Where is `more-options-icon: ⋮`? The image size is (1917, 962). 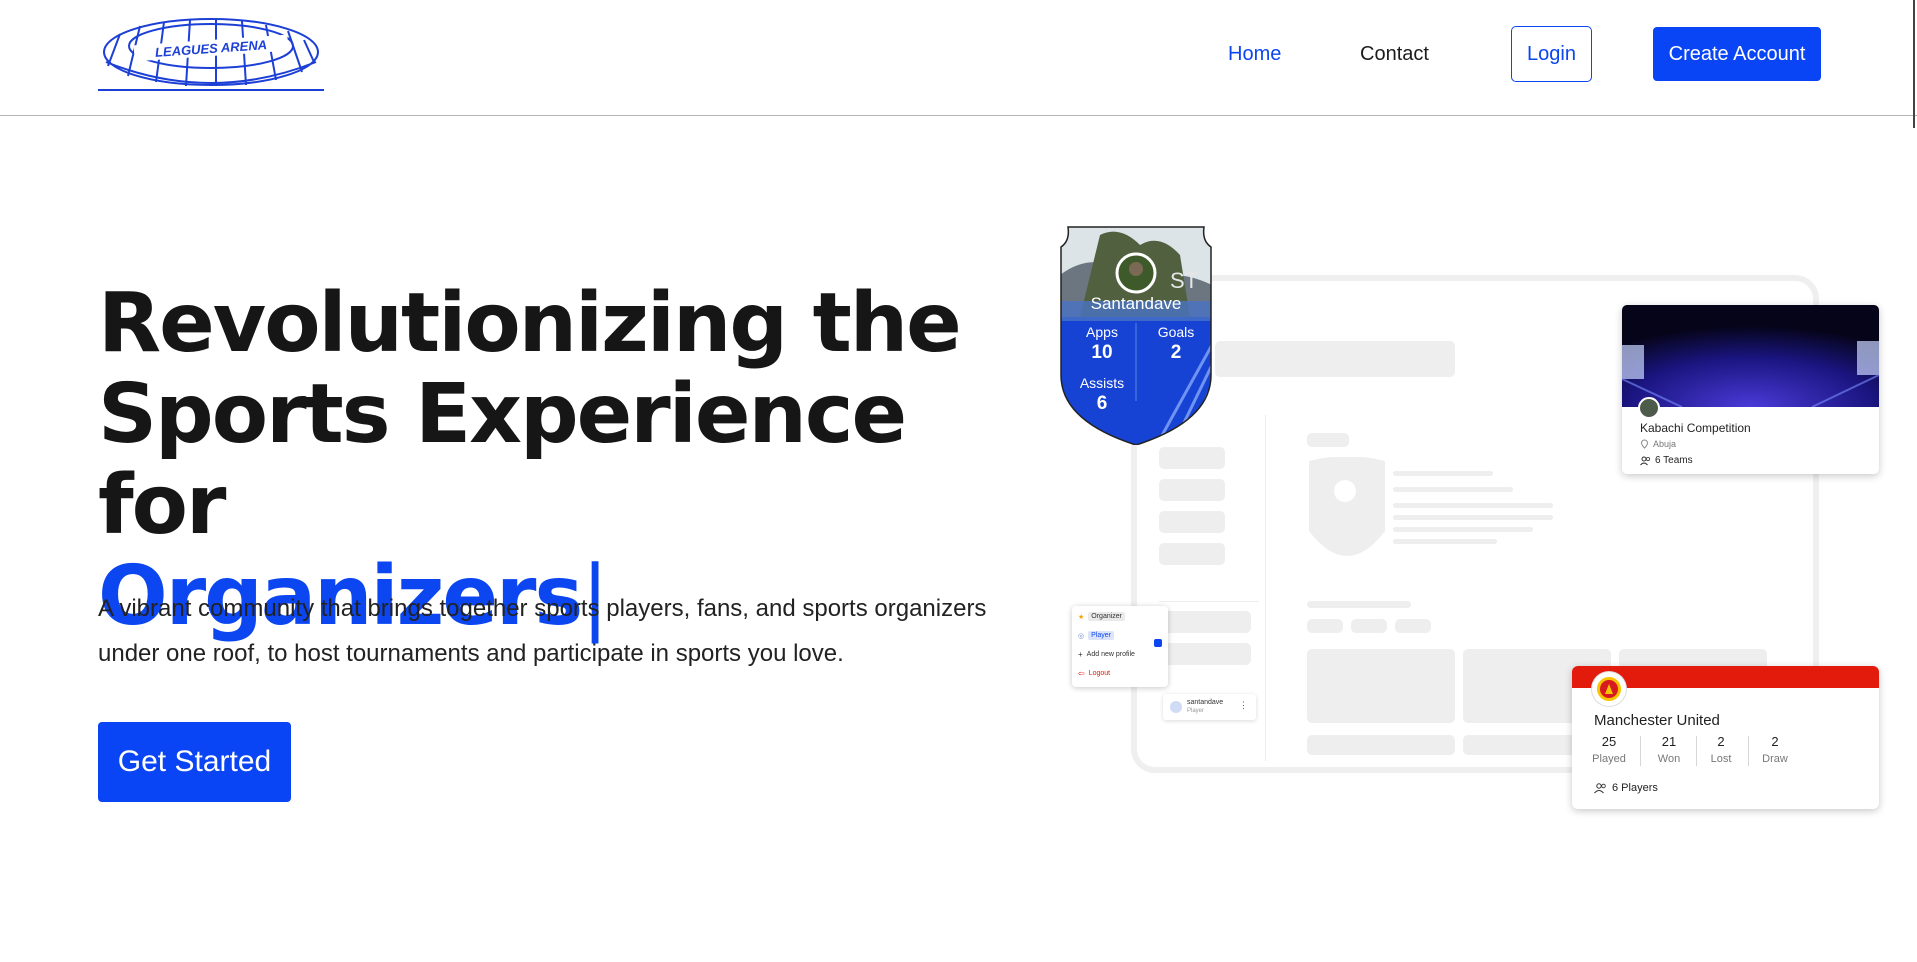 more-options-icon: ⋮ is located at coordinates (1243, 705).